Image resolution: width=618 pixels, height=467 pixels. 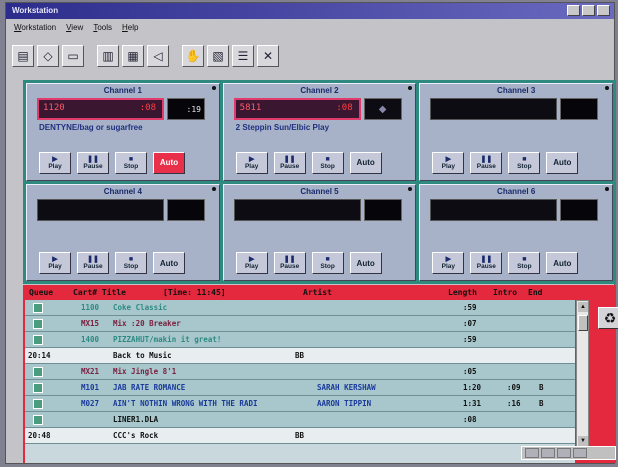 What do you see at coordinates (317, 292) in the screenshot?
I see `artist-column-header: Artist` at bounding box center [317, 292].